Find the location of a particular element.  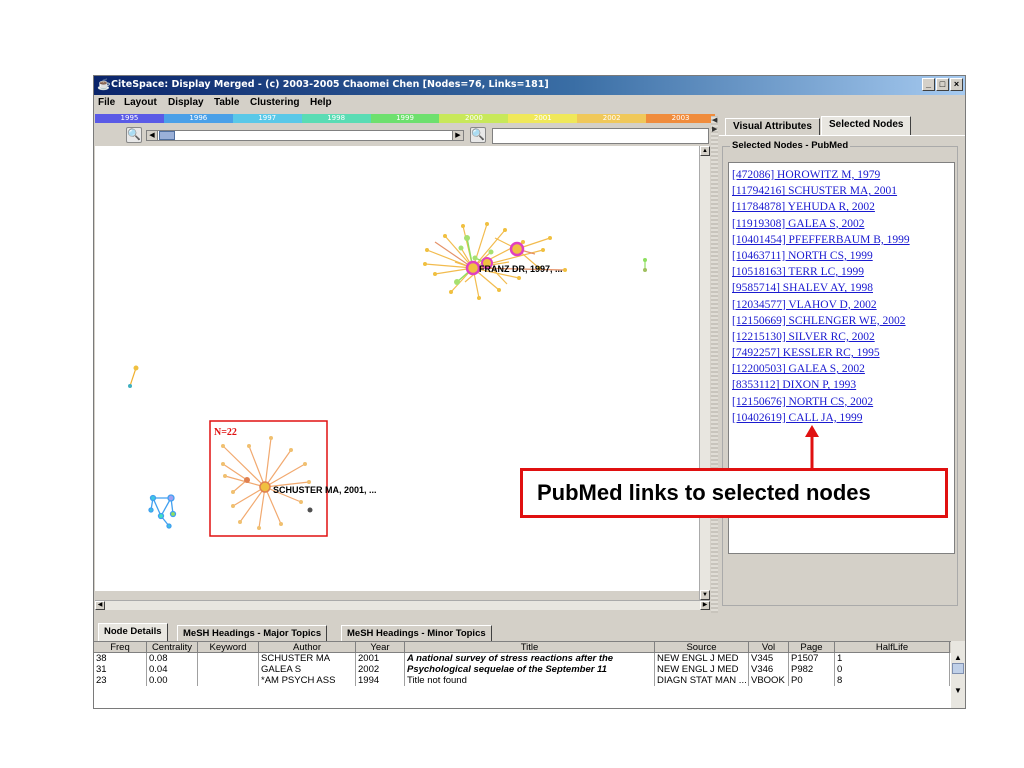

timeline-year-2003: 2003 is located at coordinates (681, 118).